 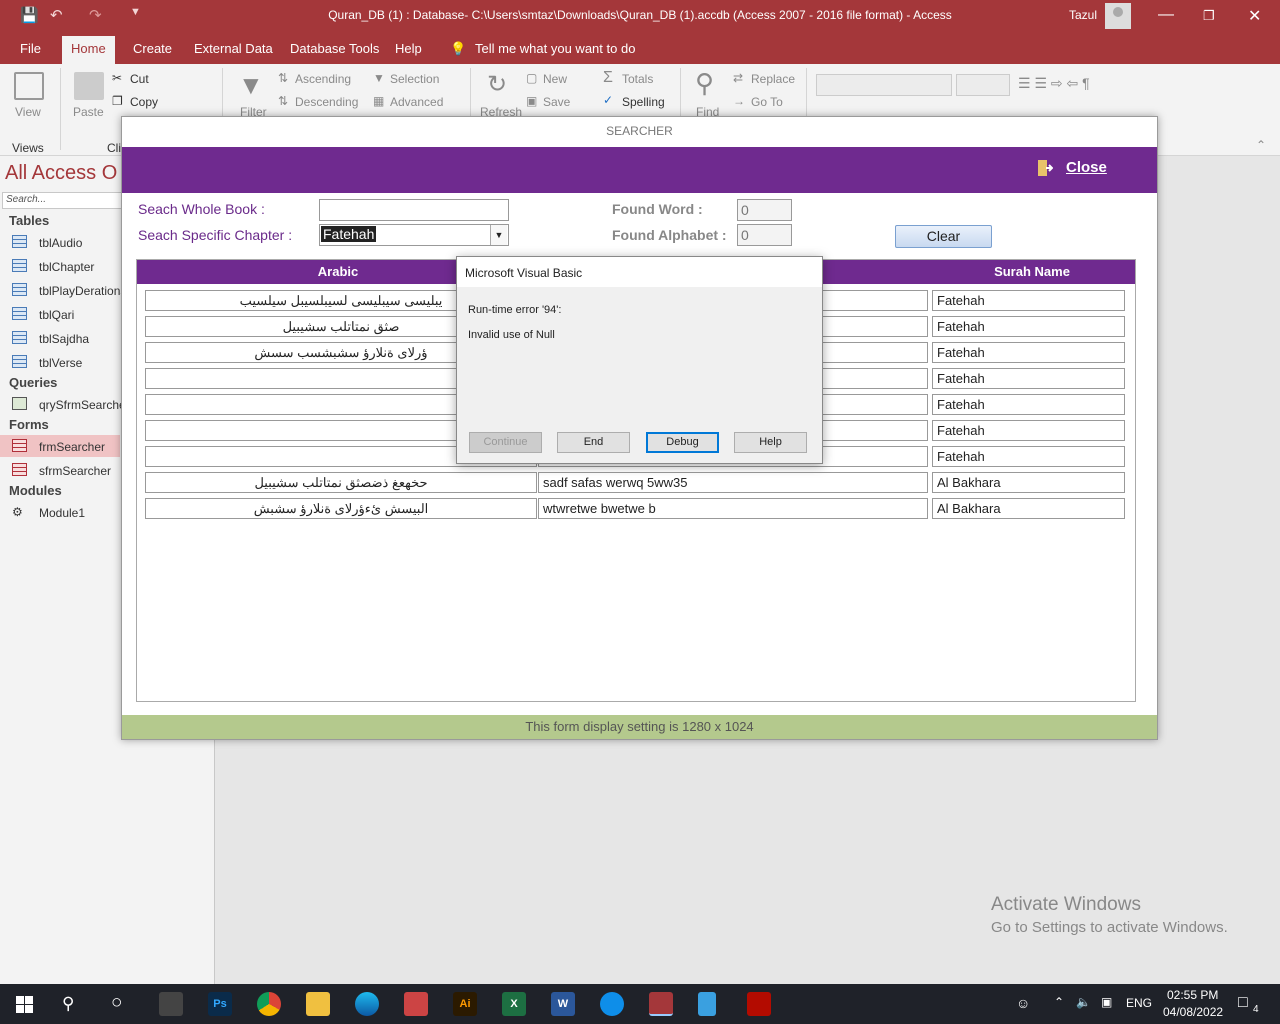 What do you see at coordinates (1166, 15) in the screenshot?
I see `minimize-icon: —` at bounding box center [1166, 15].